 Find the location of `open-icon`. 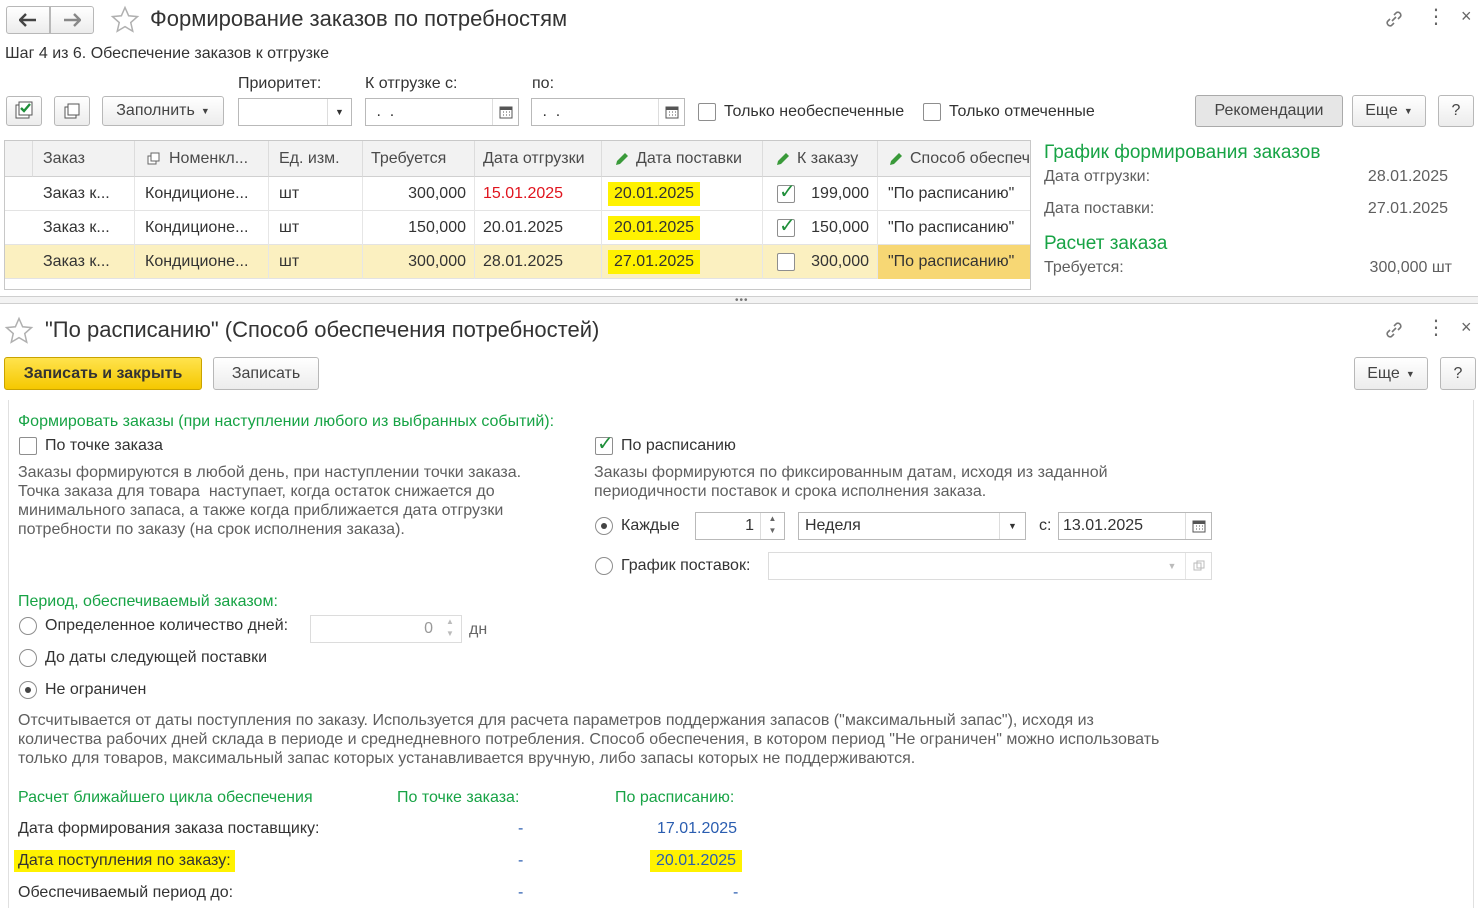

open-icon is located at coordinates (1198, 566).